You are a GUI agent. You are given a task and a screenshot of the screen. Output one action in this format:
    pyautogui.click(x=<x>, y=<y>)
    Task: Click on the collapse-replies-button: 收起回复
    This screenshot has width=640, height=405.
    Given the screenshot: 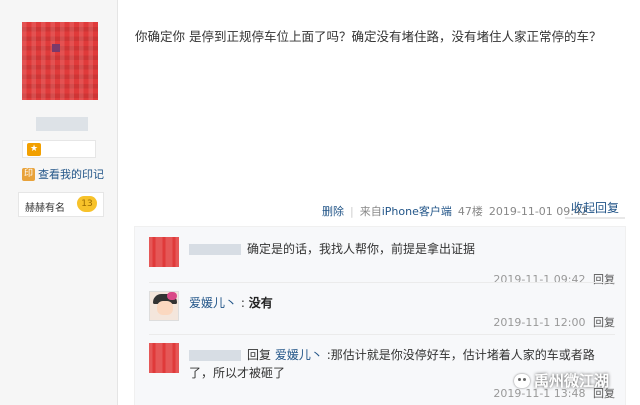 What is the action you would take?
    pyautogui.click(x=595, y=208)
    